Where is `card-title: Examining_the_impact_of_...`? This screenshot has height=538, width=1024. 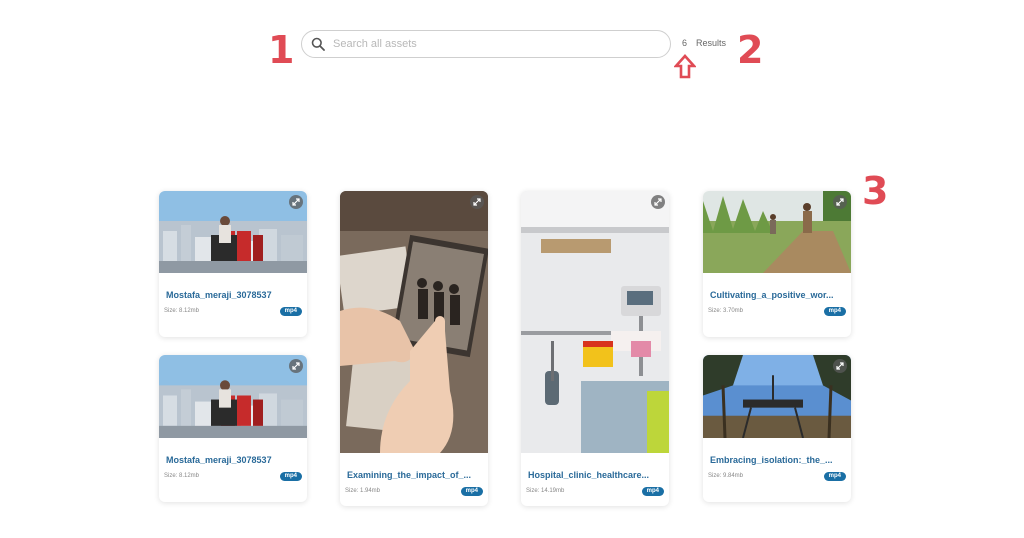 card-title: Examining_the_impact_of_... is located at coordinates (415, 475).